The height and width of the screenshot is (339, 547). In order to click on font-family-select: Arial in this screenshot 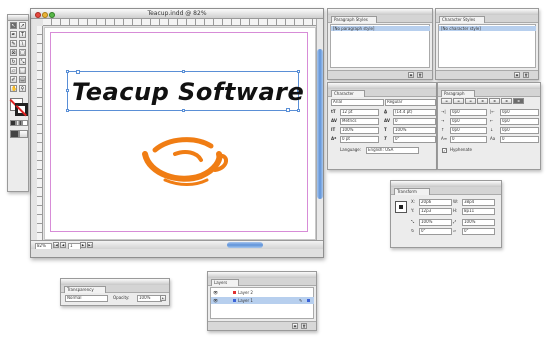, I will do `click(357, 102)`.